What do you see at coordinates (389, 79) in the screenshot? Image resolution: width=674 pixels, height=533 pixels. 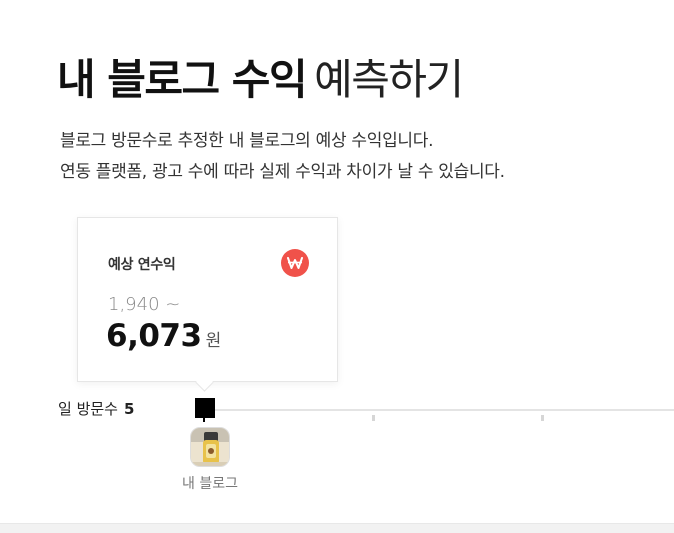 I see `page-title-light: 예측하기` at bounding box center [389, 79].